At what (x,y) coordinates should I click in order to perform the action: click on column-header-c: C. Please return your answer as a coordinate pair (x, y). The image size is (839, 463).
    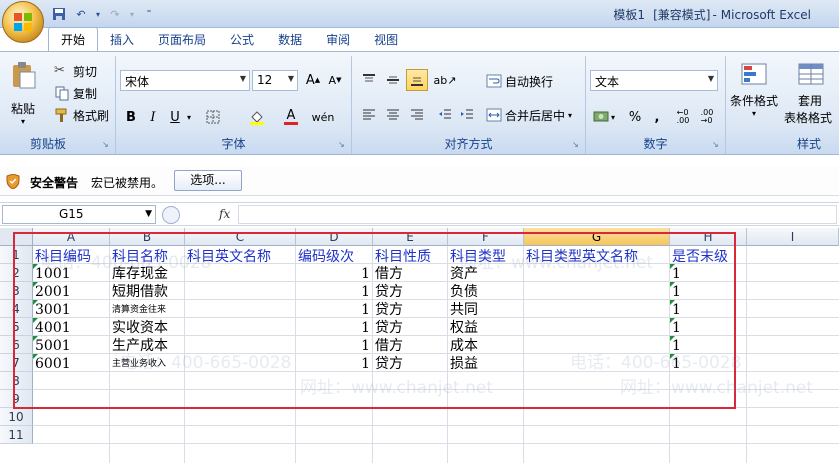
    Looking at the image, I should click on (240, 237).